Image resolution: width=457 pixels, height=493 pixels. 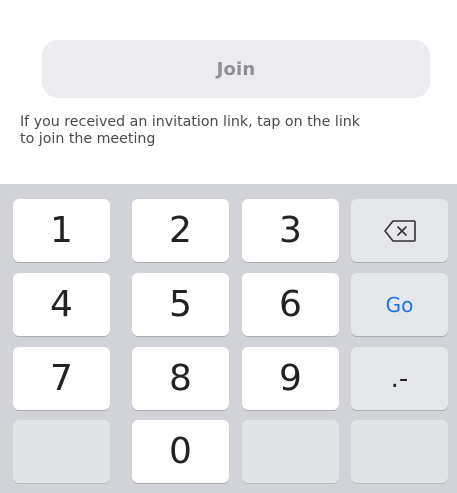 I want to click on key-1-label: 1, so click(x=61, y=230).